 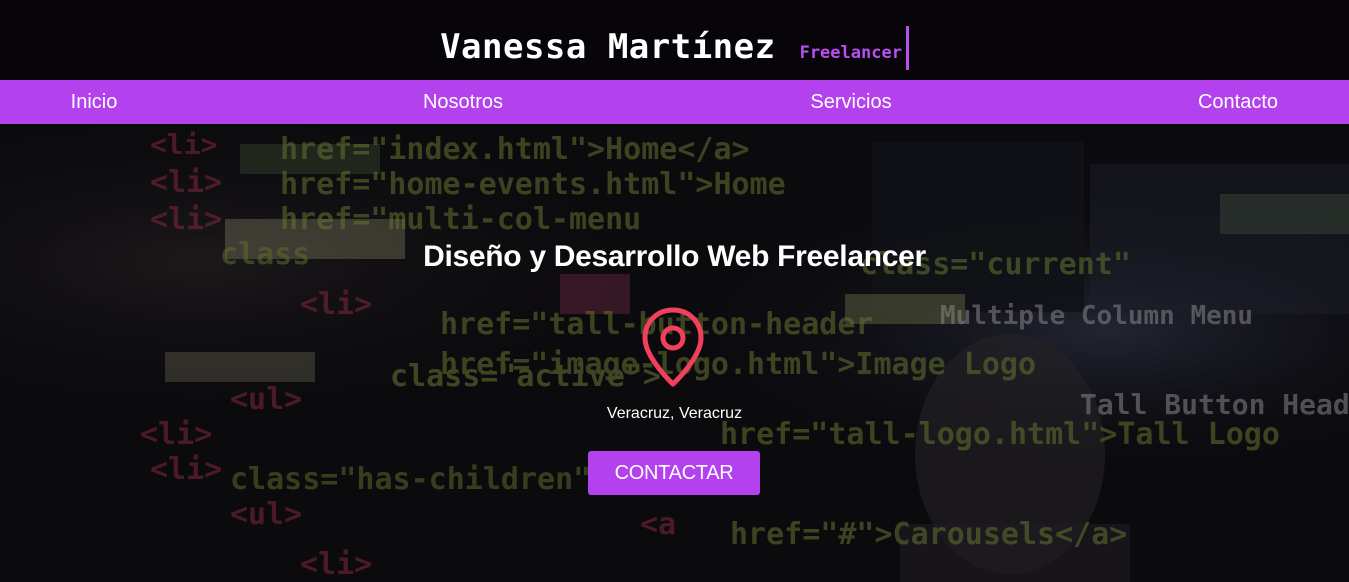 I want to click on site-header: Vanessa Martínez Freelancer, so click(x=674, y=40).